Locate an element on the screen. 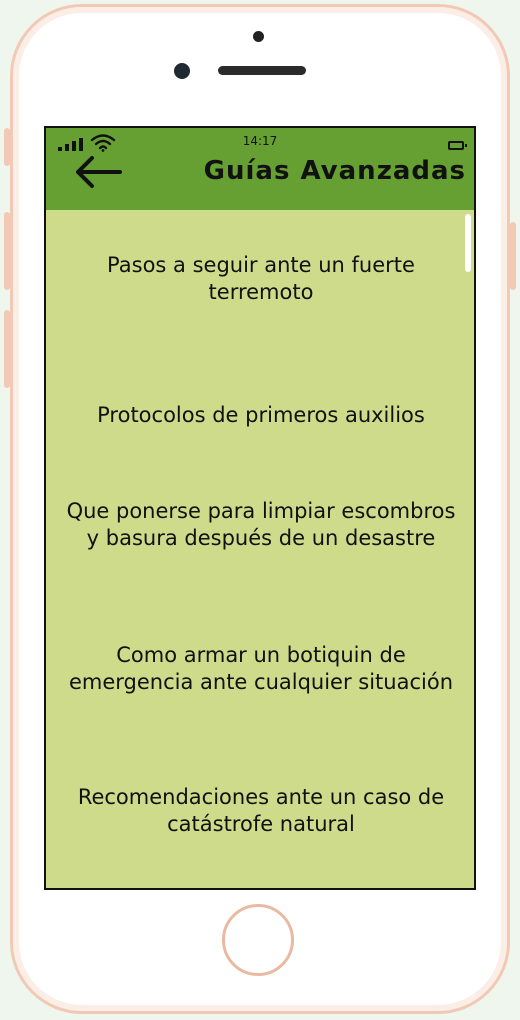 This screenshot has width=520, height=1020. scrollbar is located at coordinates (468, 243).